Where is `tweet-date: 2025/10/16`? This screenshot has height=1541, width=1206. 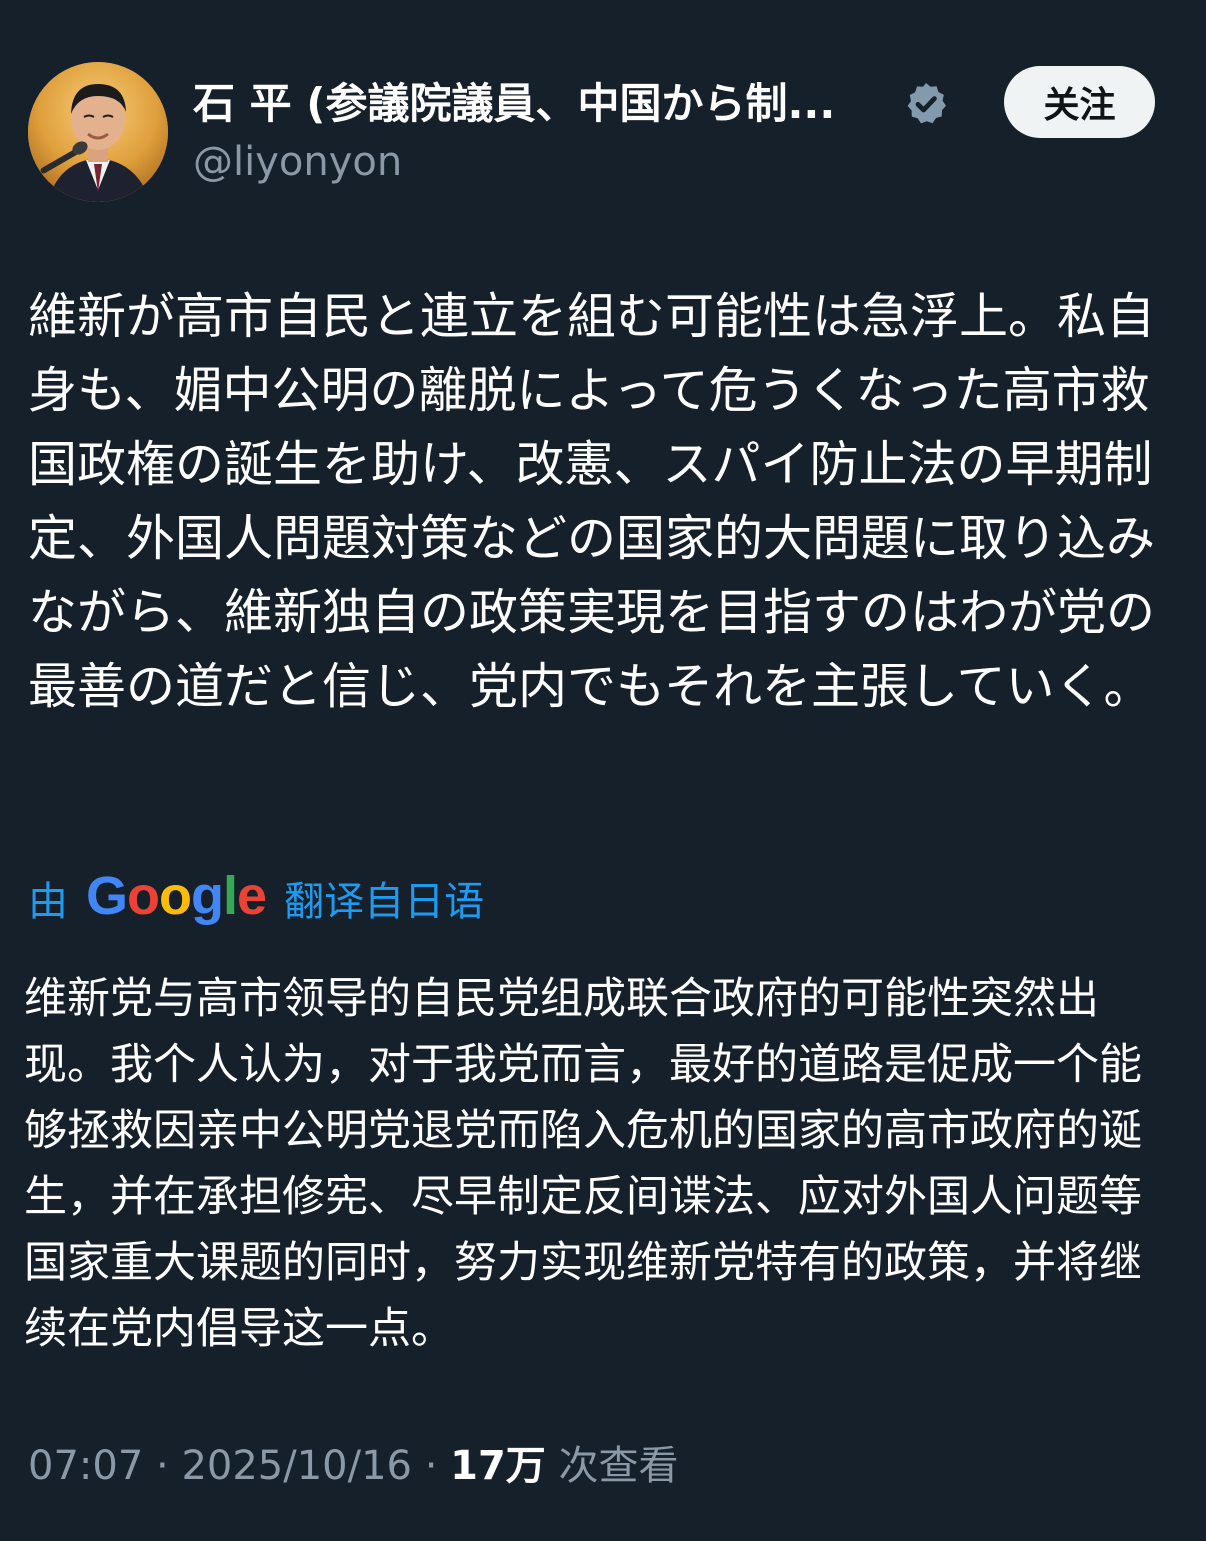 tweet-date: 2025/10/16 is located at coordinates (296, 1466).